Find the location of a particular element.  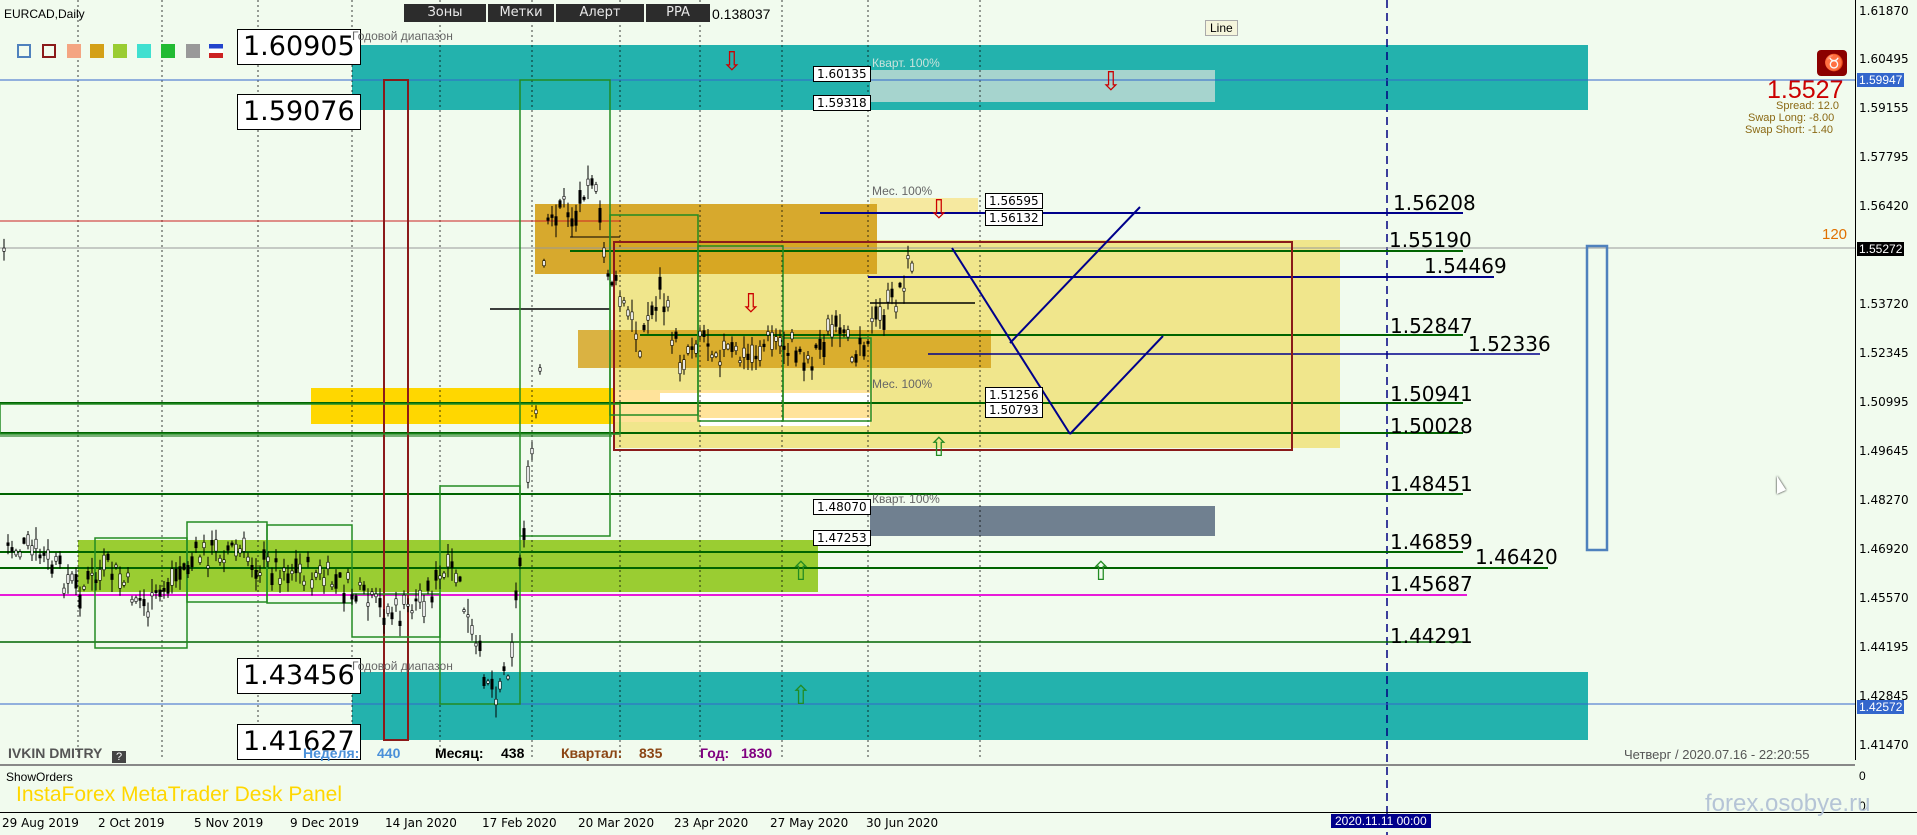

time-tick: 14 Jan 2020 is located at coordinates (421, 823).